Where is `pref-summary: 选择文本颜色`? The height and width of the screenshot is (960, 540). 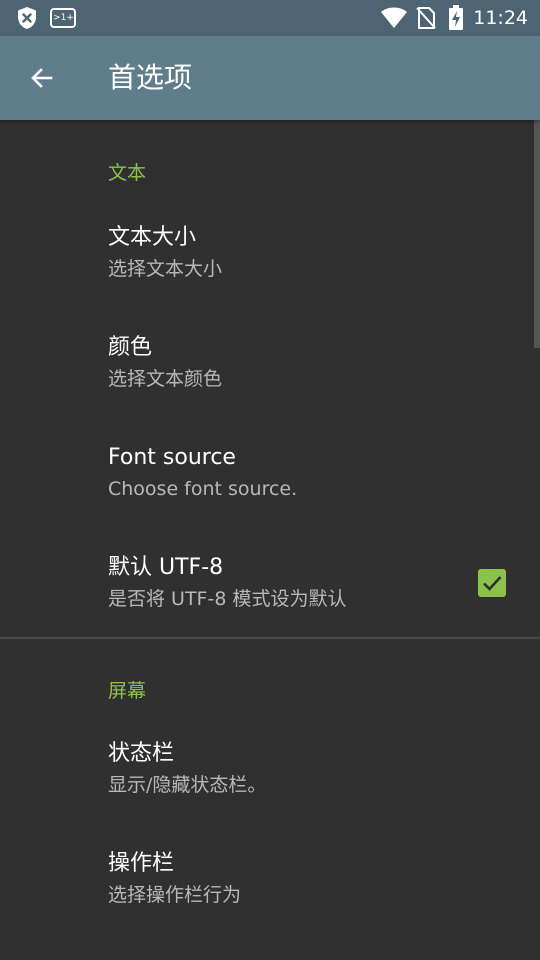
pref-summary: 选择文本颜色 is located at coordinates (165, 379).